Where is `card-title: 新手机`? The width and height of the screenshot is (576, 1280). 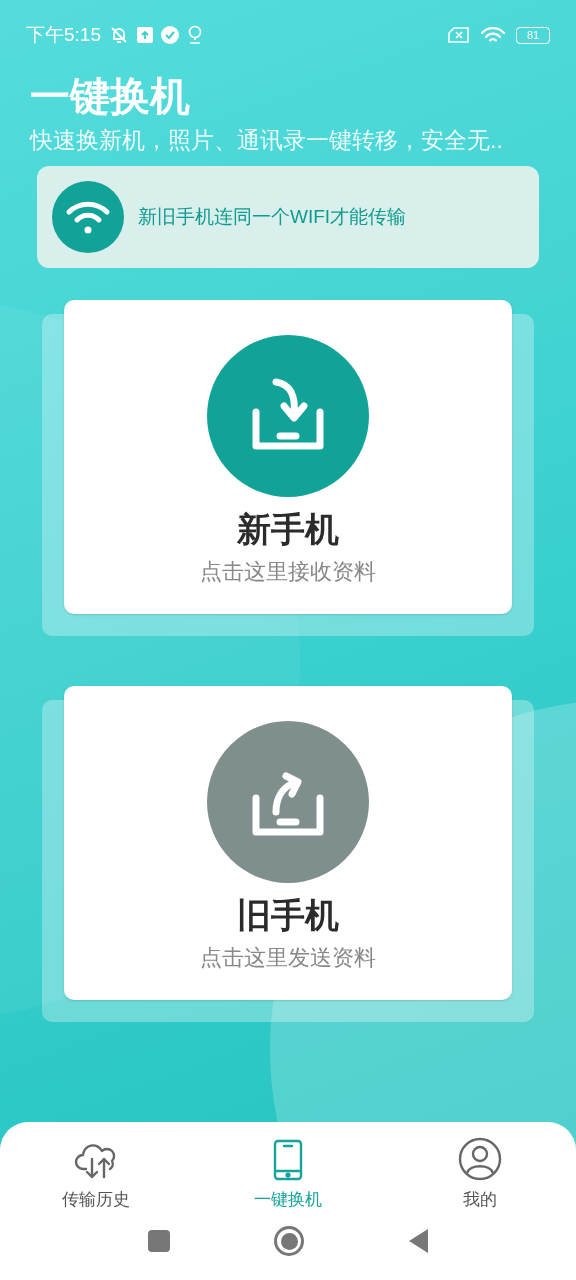
card-title: 新手机 is located at coordinates (288, 529).